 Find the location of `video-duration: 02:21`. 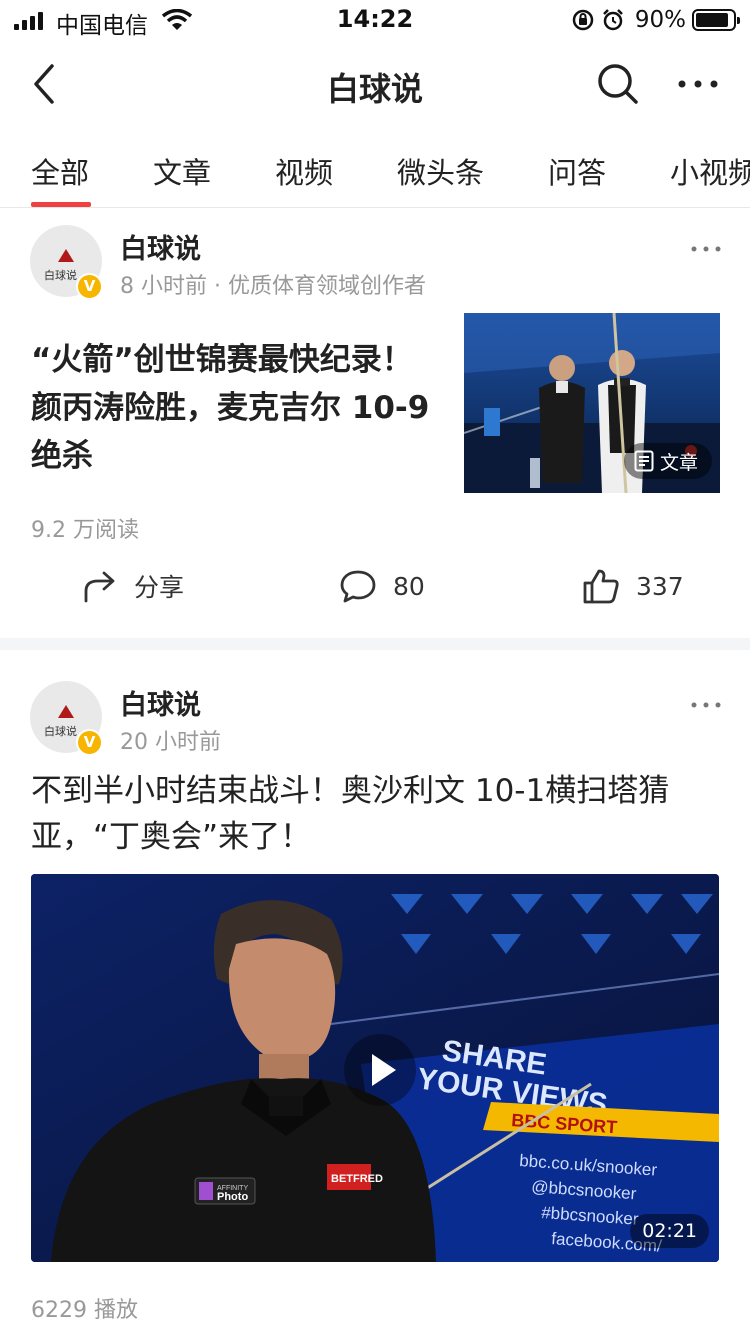

video-duration: 02:21 is located at coordinates (669, 1231).